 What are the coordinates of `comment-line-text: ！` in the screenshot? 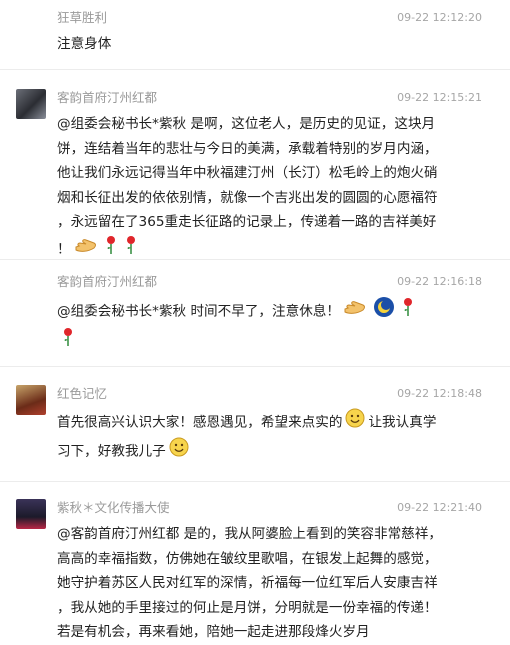 It's located at (64, 248).